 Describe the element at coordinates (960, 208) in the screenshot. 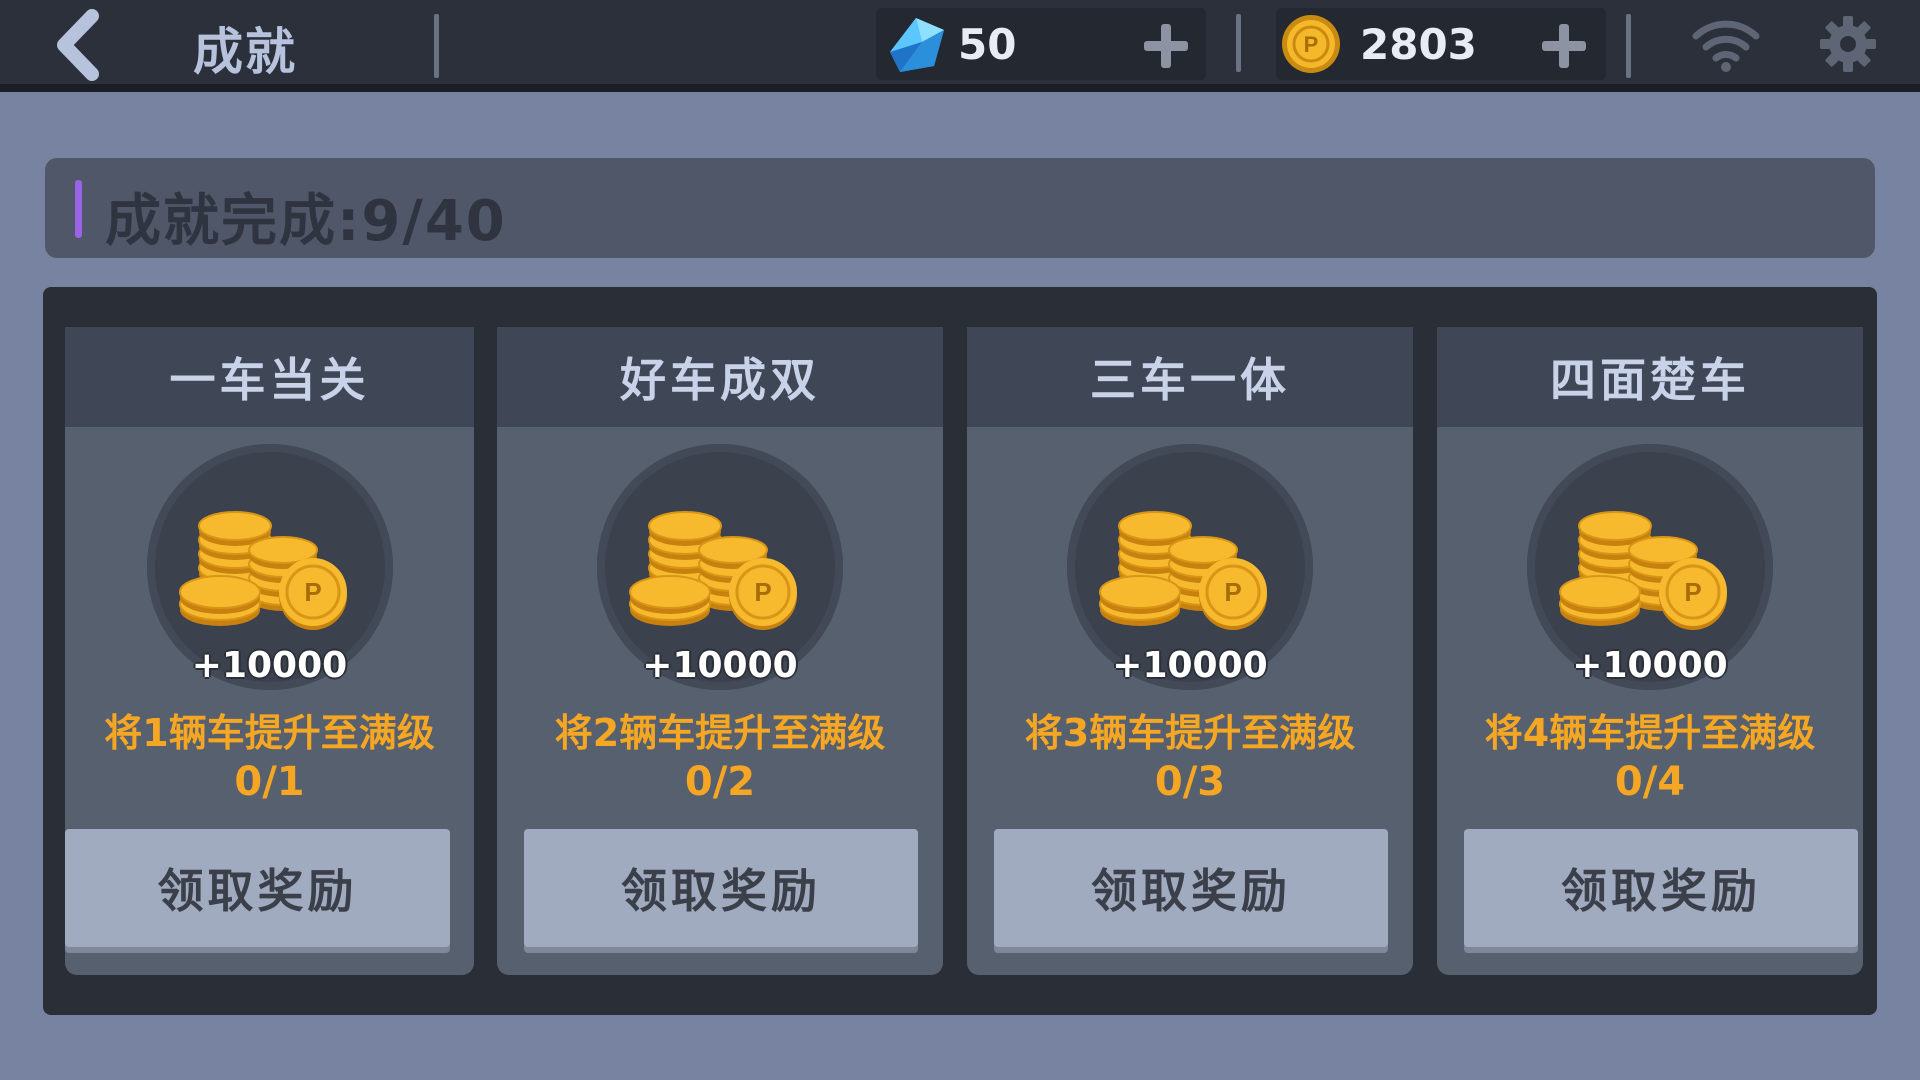

I see `achievement-progress: 成就完成:9/40` at that location.